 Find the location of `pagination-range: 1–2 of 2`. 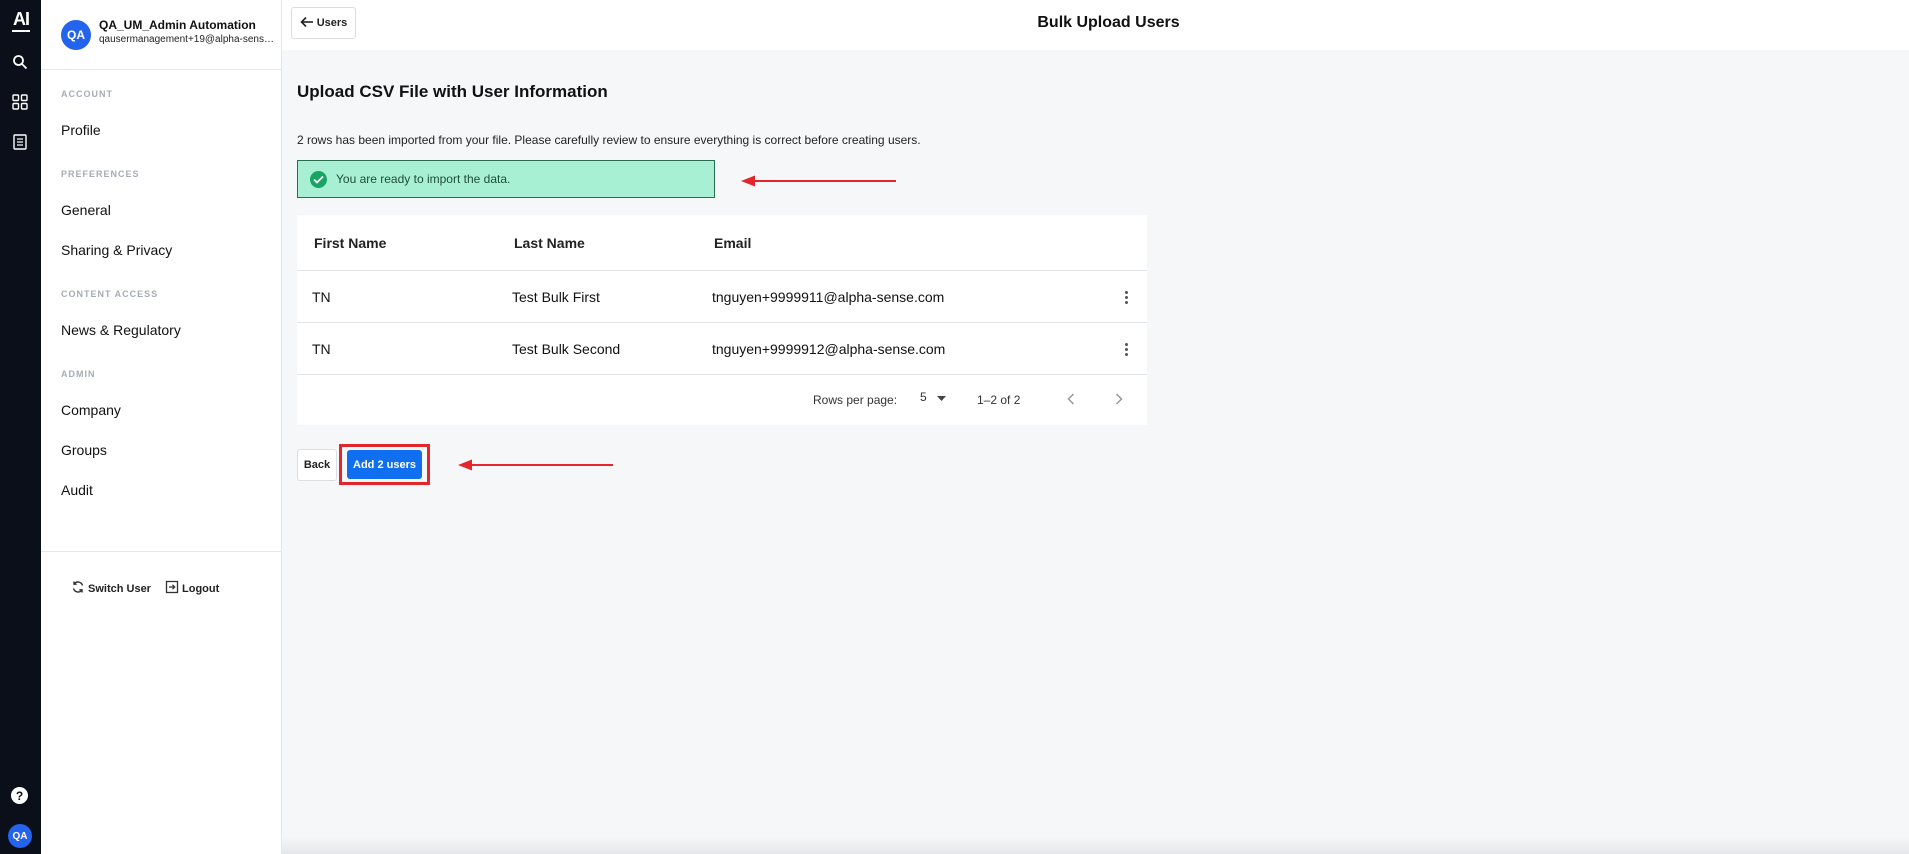

pagination-range: 1–2 of 2 is located at coordinates (999, 400).